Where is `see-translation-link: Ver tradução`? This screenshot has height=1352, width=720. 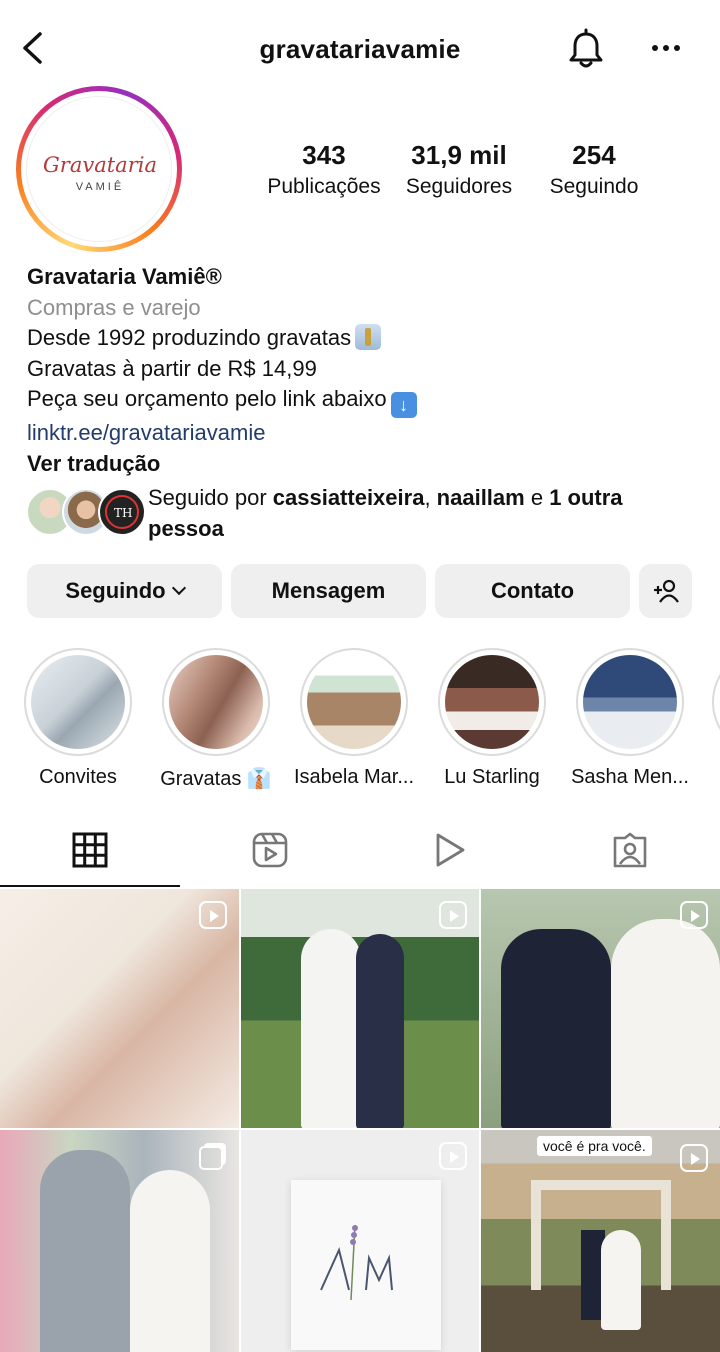 see-translation-link: Ver tradução is located at coordinates (362, 464).